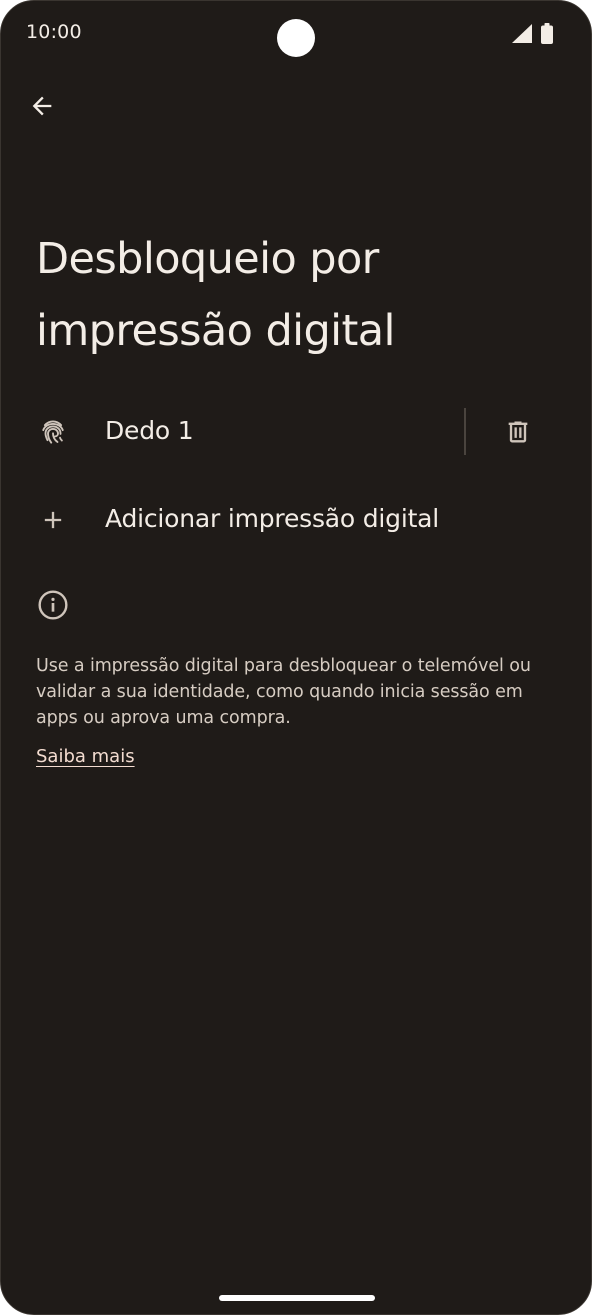 This screenshot has width=592, height=1315. What do you see at coordinates (53, 432) in the screenshot?
I see `fingerprint-icon` at bounding box center [53, 432].